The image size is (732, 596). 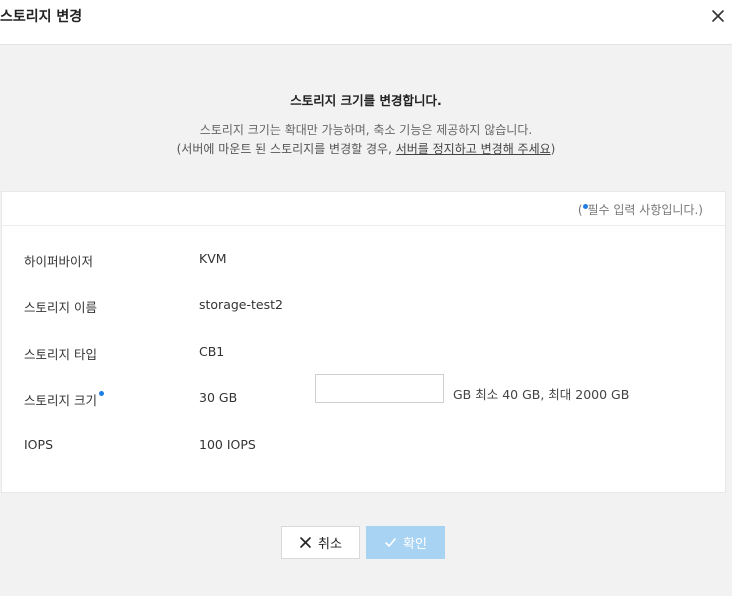 What do you see at coordinates (415, 544) in the screenshot?
I see `confirm-button-label: 확인` at bounding box center [415, 544].